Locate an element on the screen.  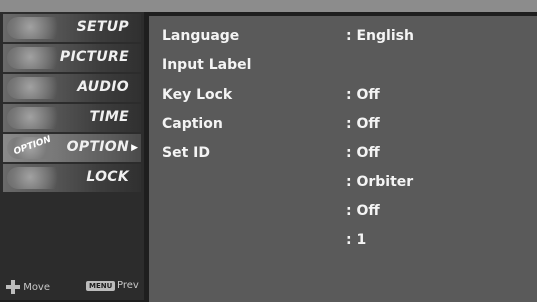
sidebar-item-label: AUDIO is located at coordinates (103, 87).